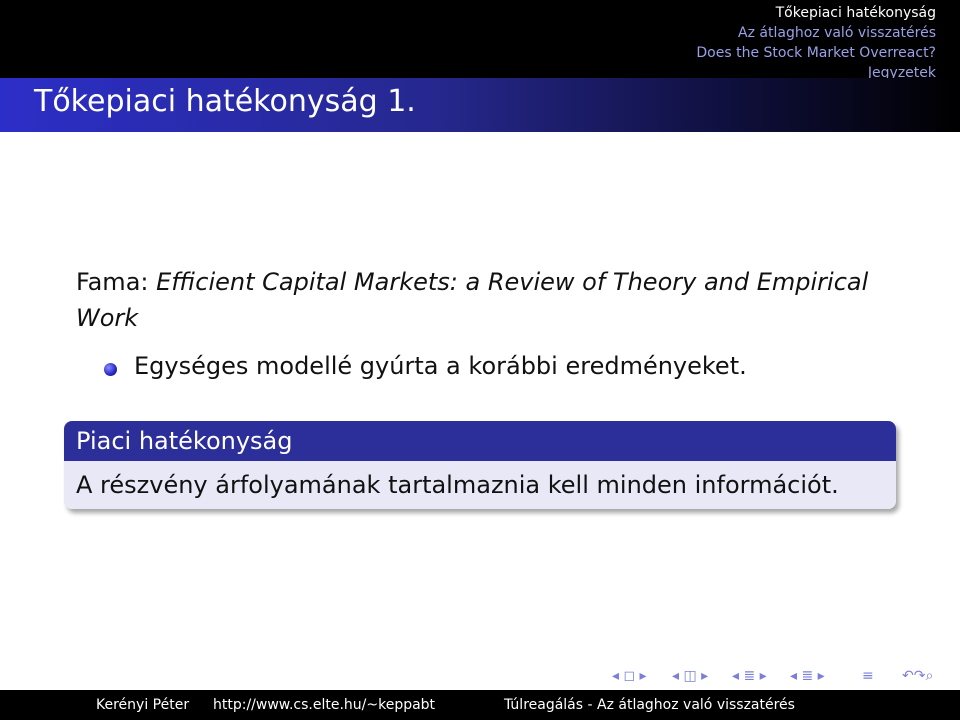 This screenshot has height=720, width=960. What do you see at coordinates (240, 39) in the screenshot?
I see `header-left-panel` at bounding box center [240, 39].